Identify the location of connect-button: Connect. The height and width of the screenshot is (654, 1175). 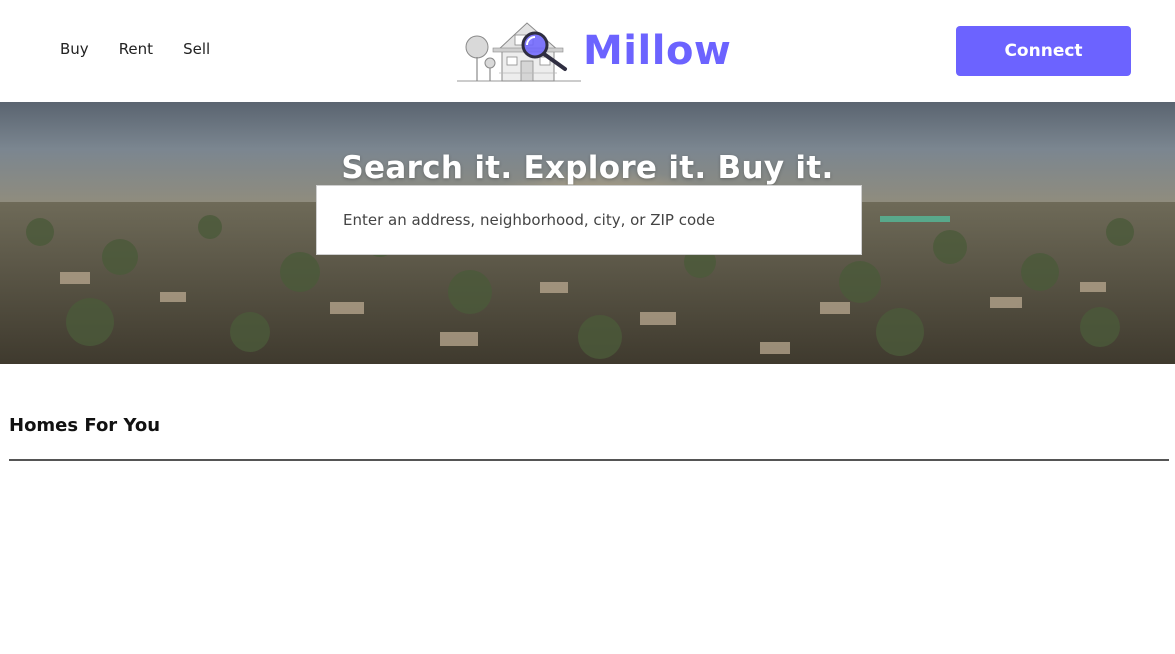
(1043, 51).